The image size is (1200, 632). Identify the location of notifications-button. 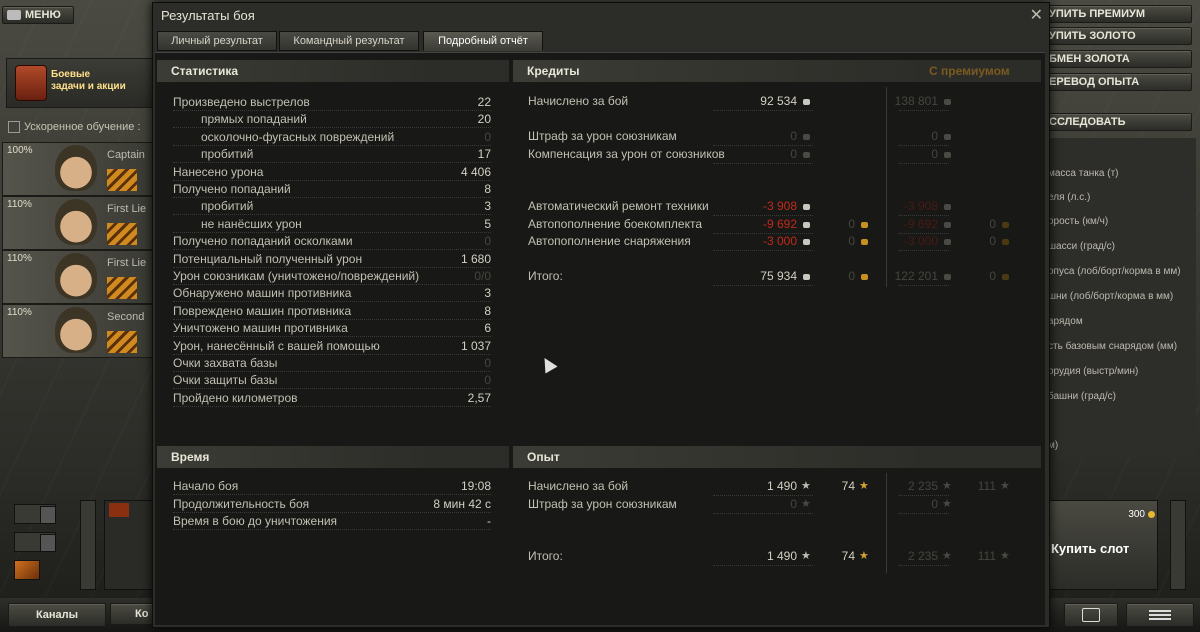
(1160, 615).